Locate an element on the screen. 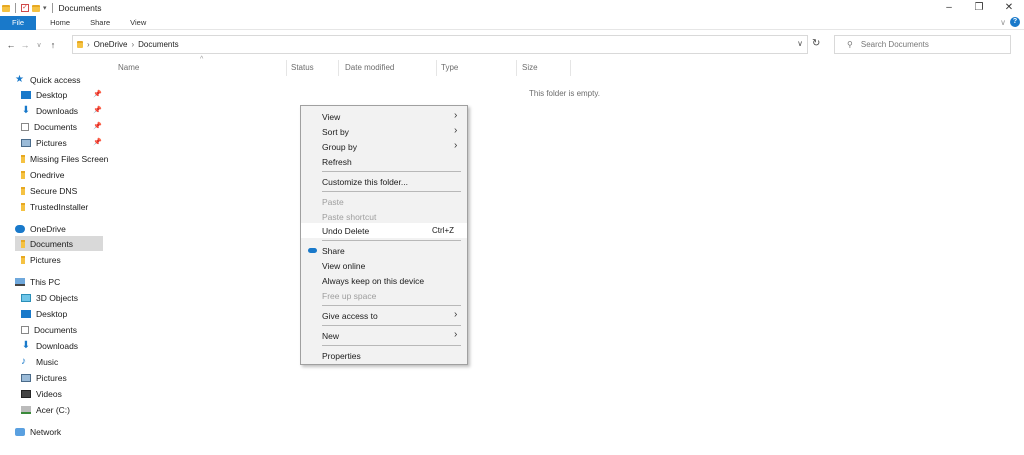  menu-item-undo-delete: Undo Delete Ctrl+Z is located at coordinates (384, 230).